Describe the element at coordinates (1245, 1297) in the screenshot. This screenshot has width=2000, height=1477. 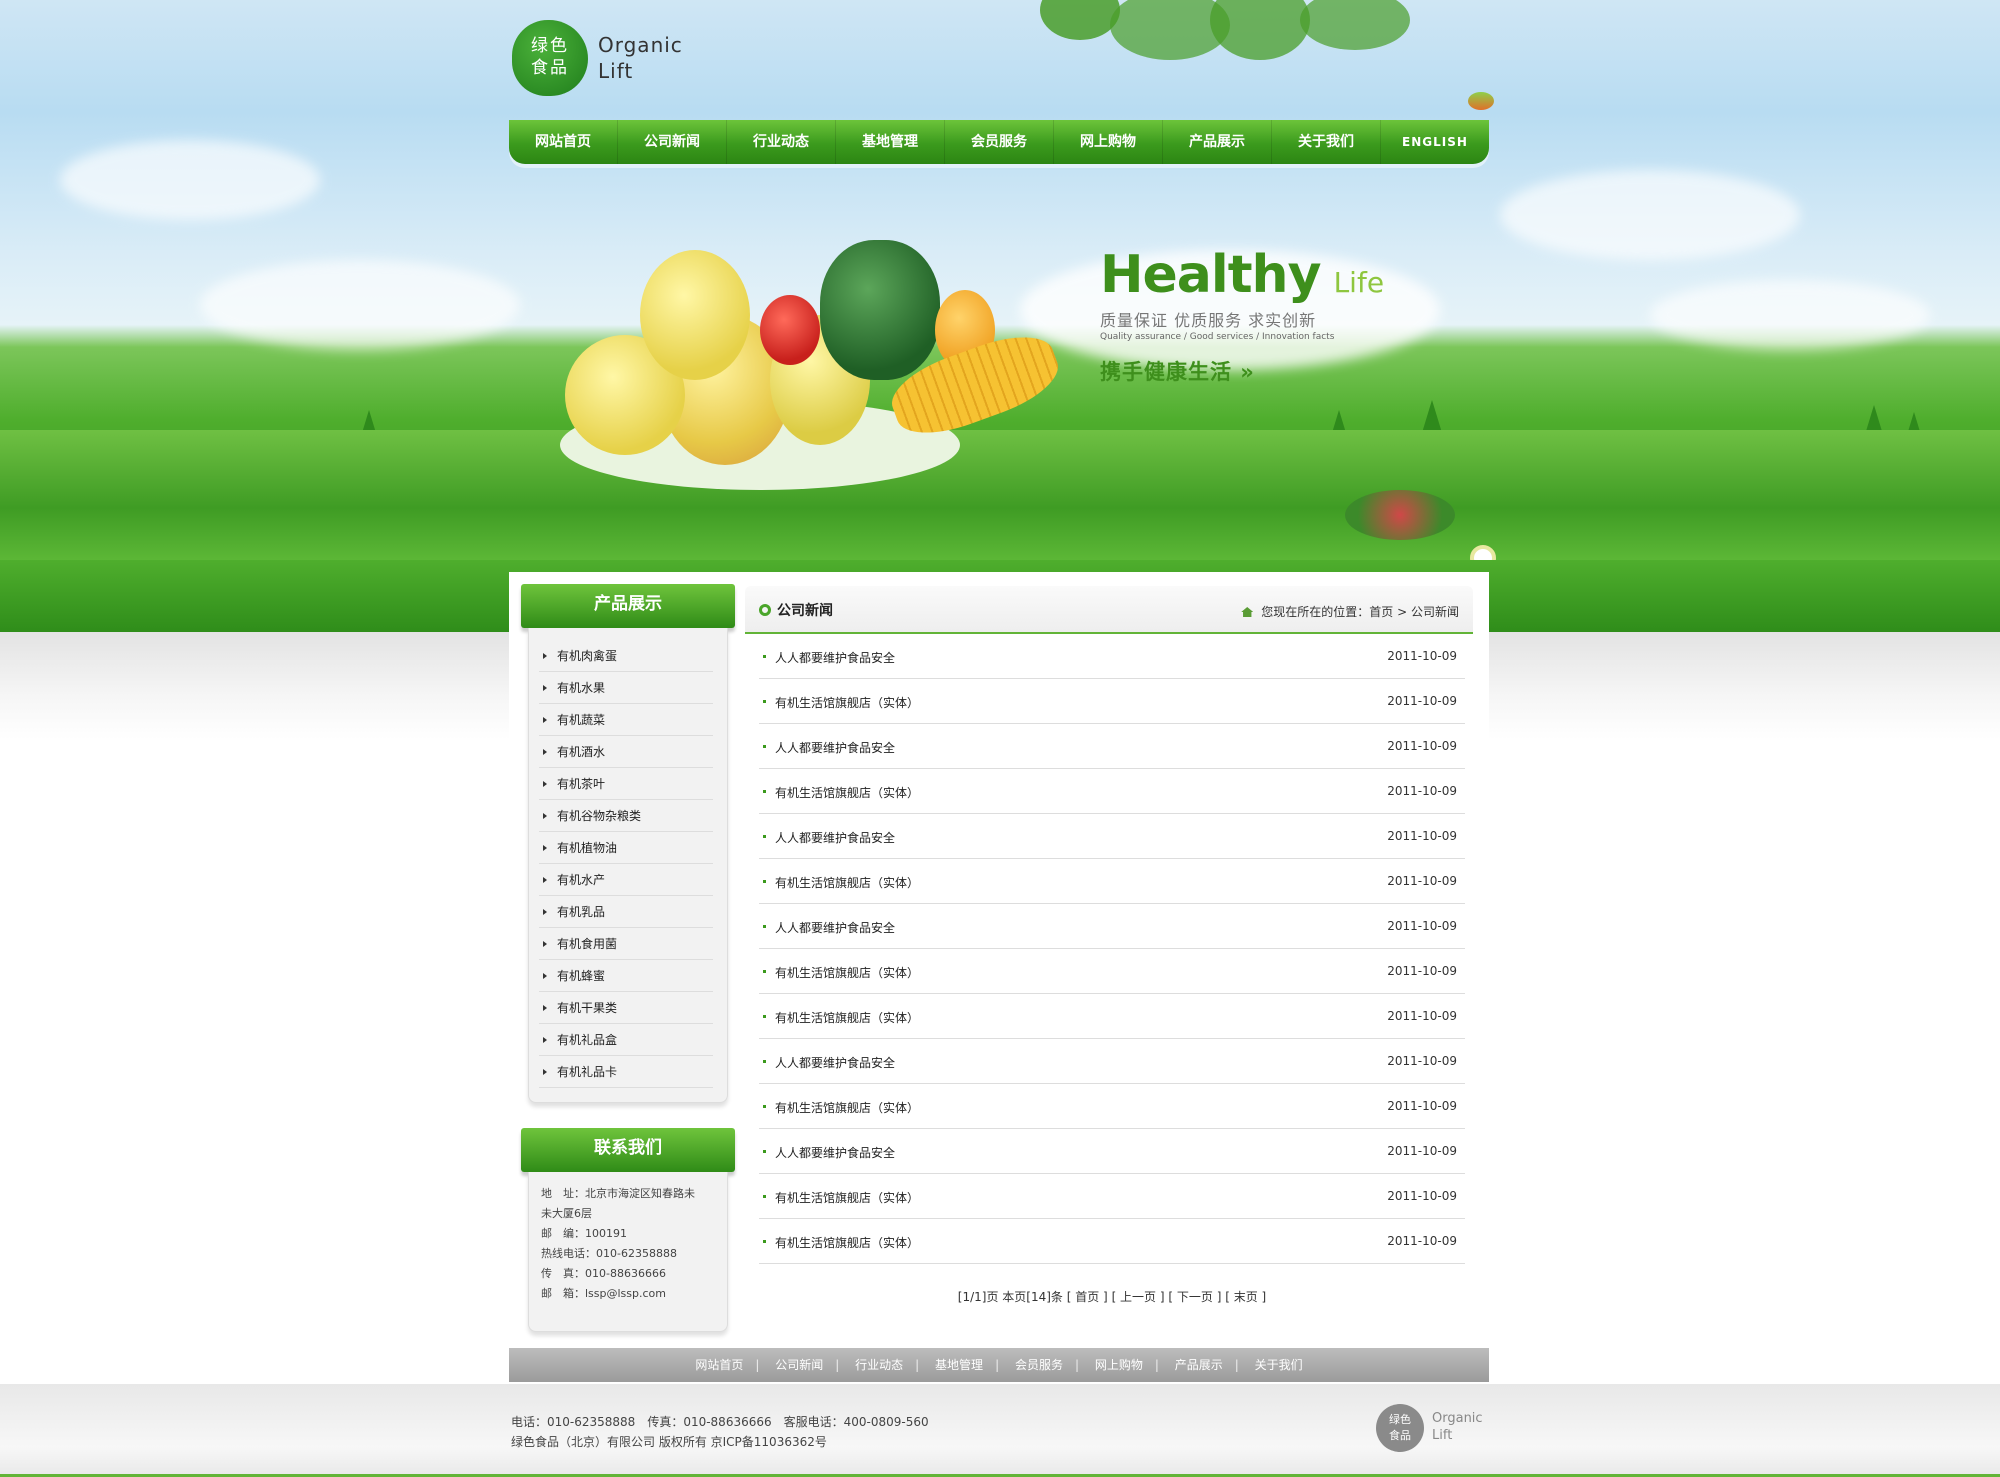
I see `pager-last: [ 末页 ]` at that location.